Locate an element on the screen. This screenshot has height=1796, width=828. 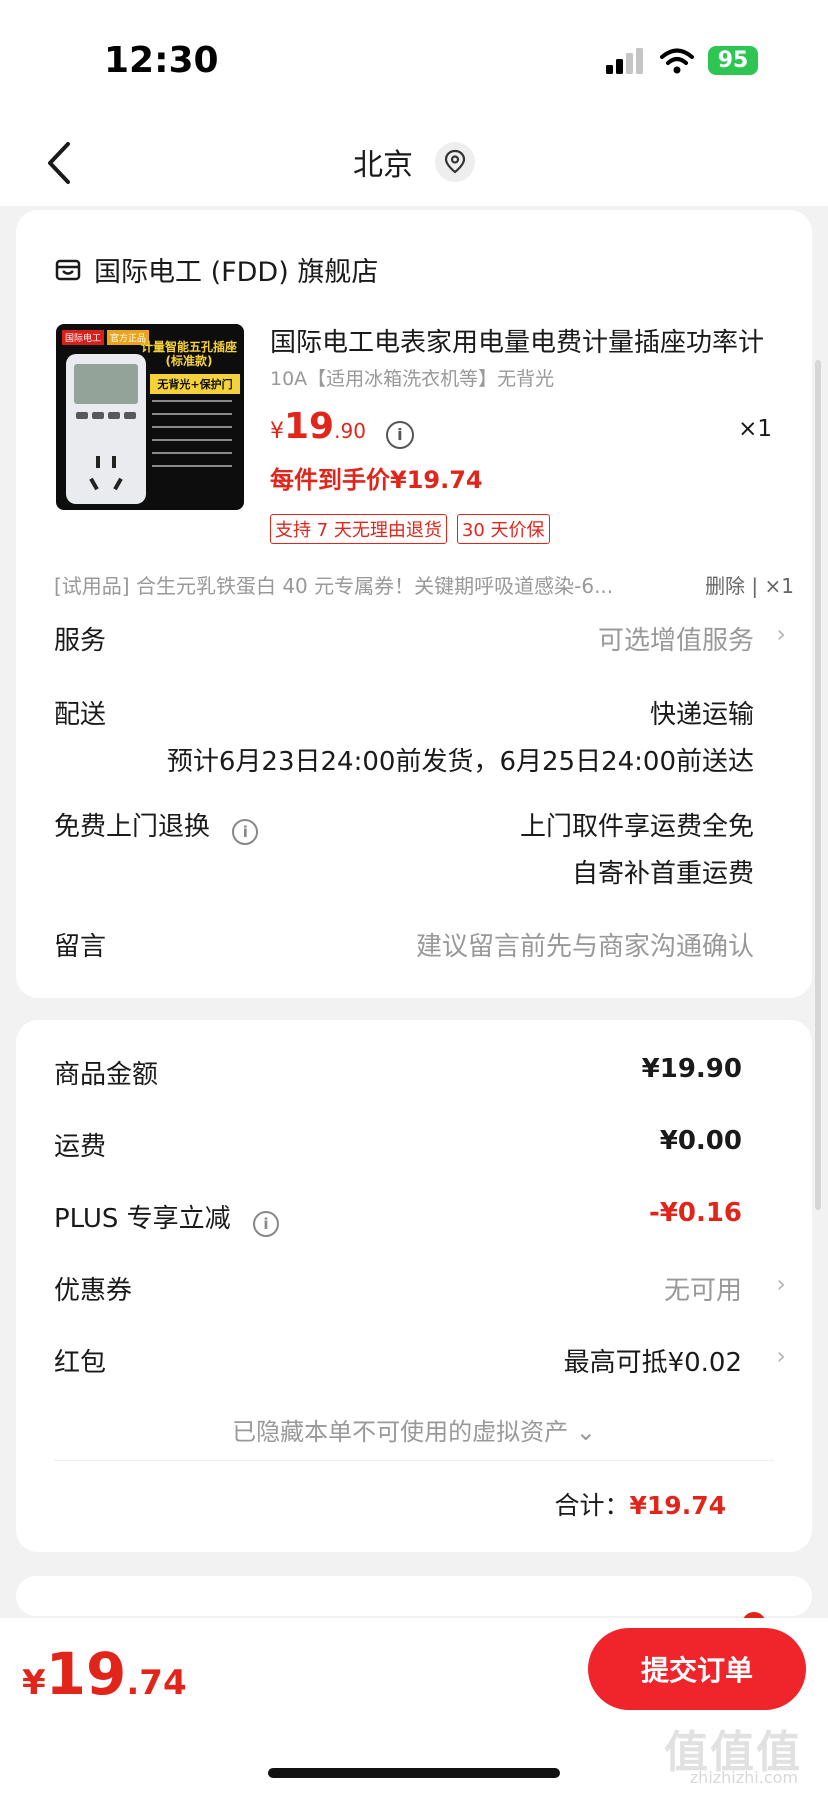
wifi-icon is located at coordinates (677, 60).